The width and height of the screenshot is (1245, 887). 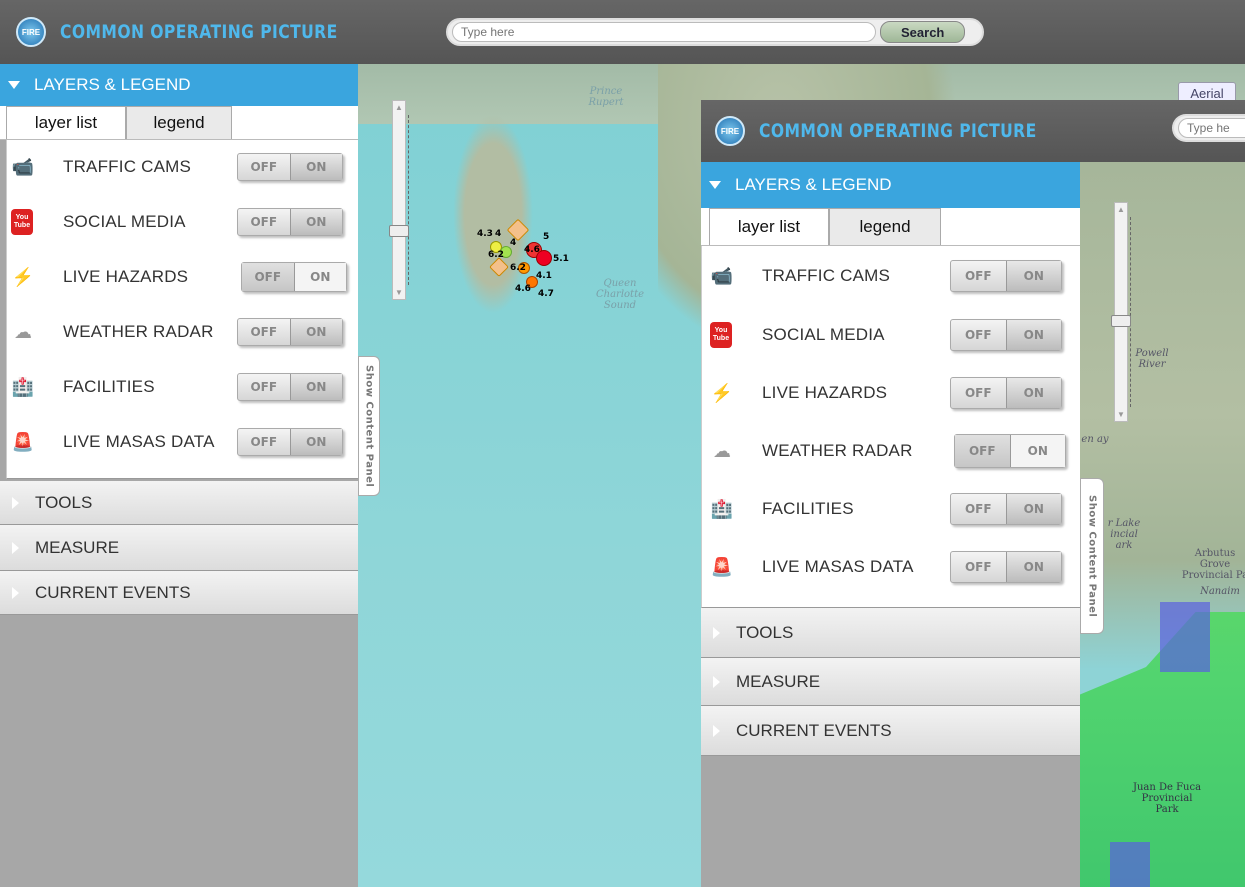 I want to click on youtube-icon: You Tube, so click(x=721, y=335).